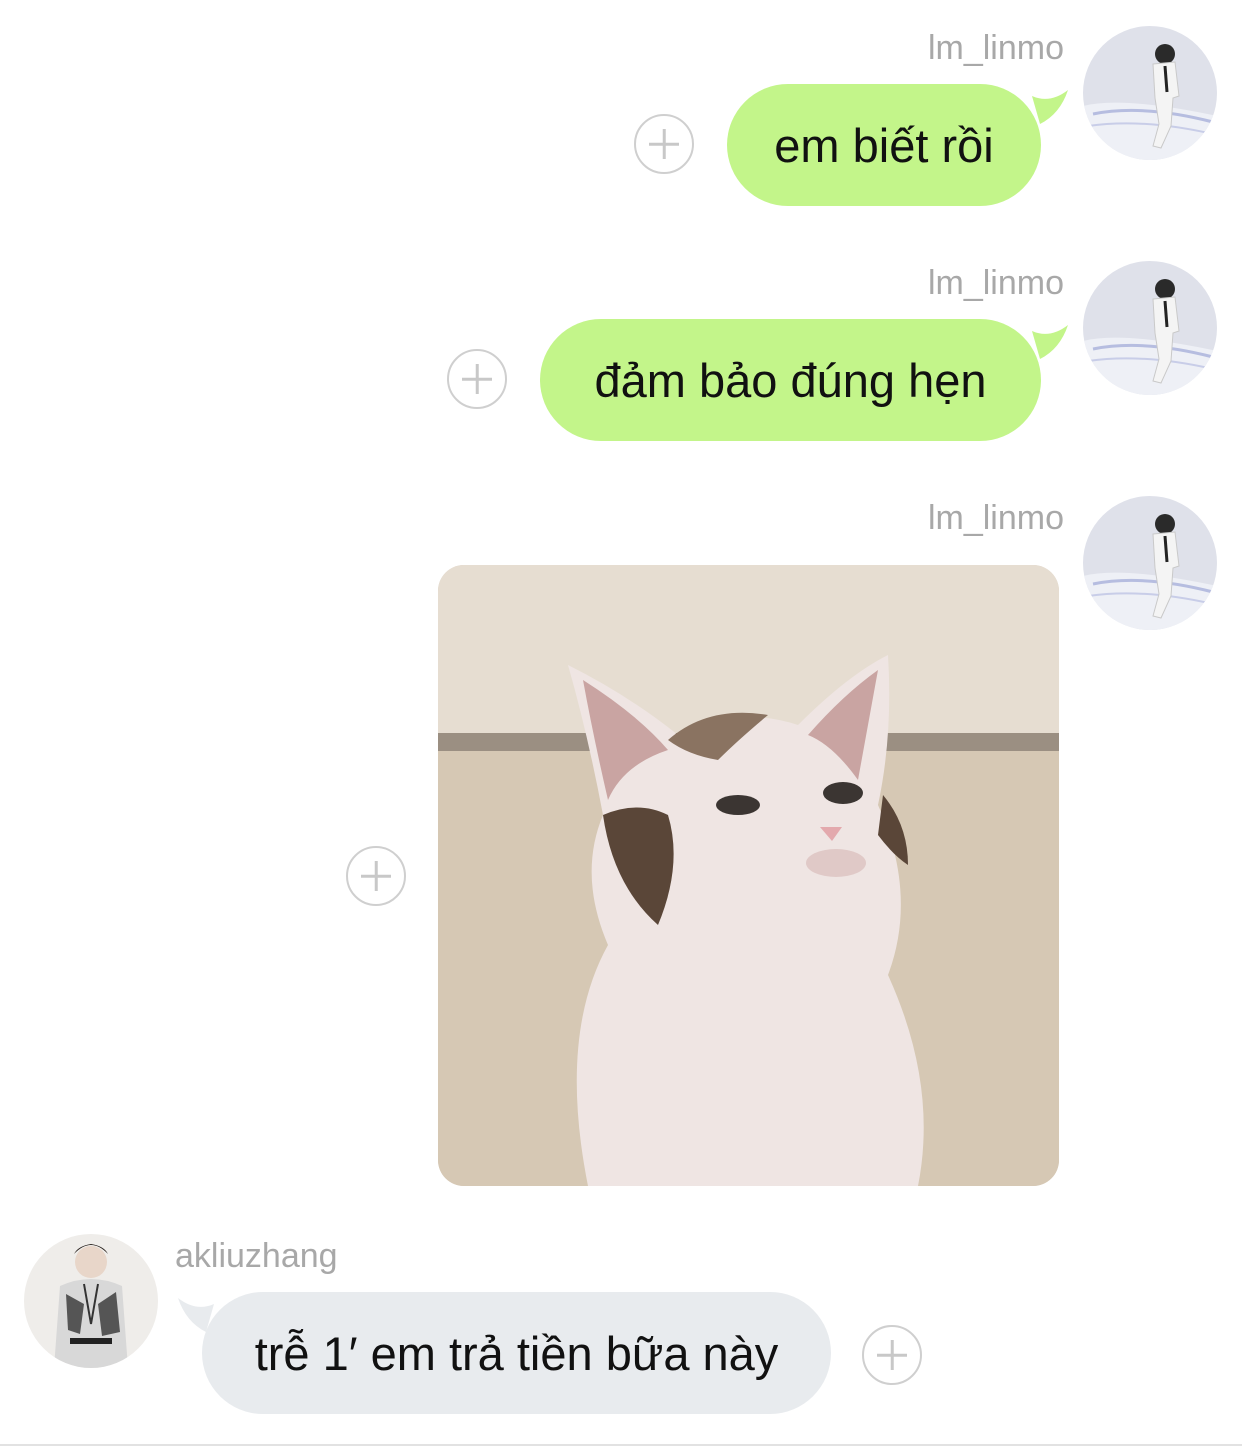 Image resolution: width=1242 pixels, height=1451 pixels. I want to click on message-bubble-outgoing: đảm bảo đúng hẹn, so click(790, 380).